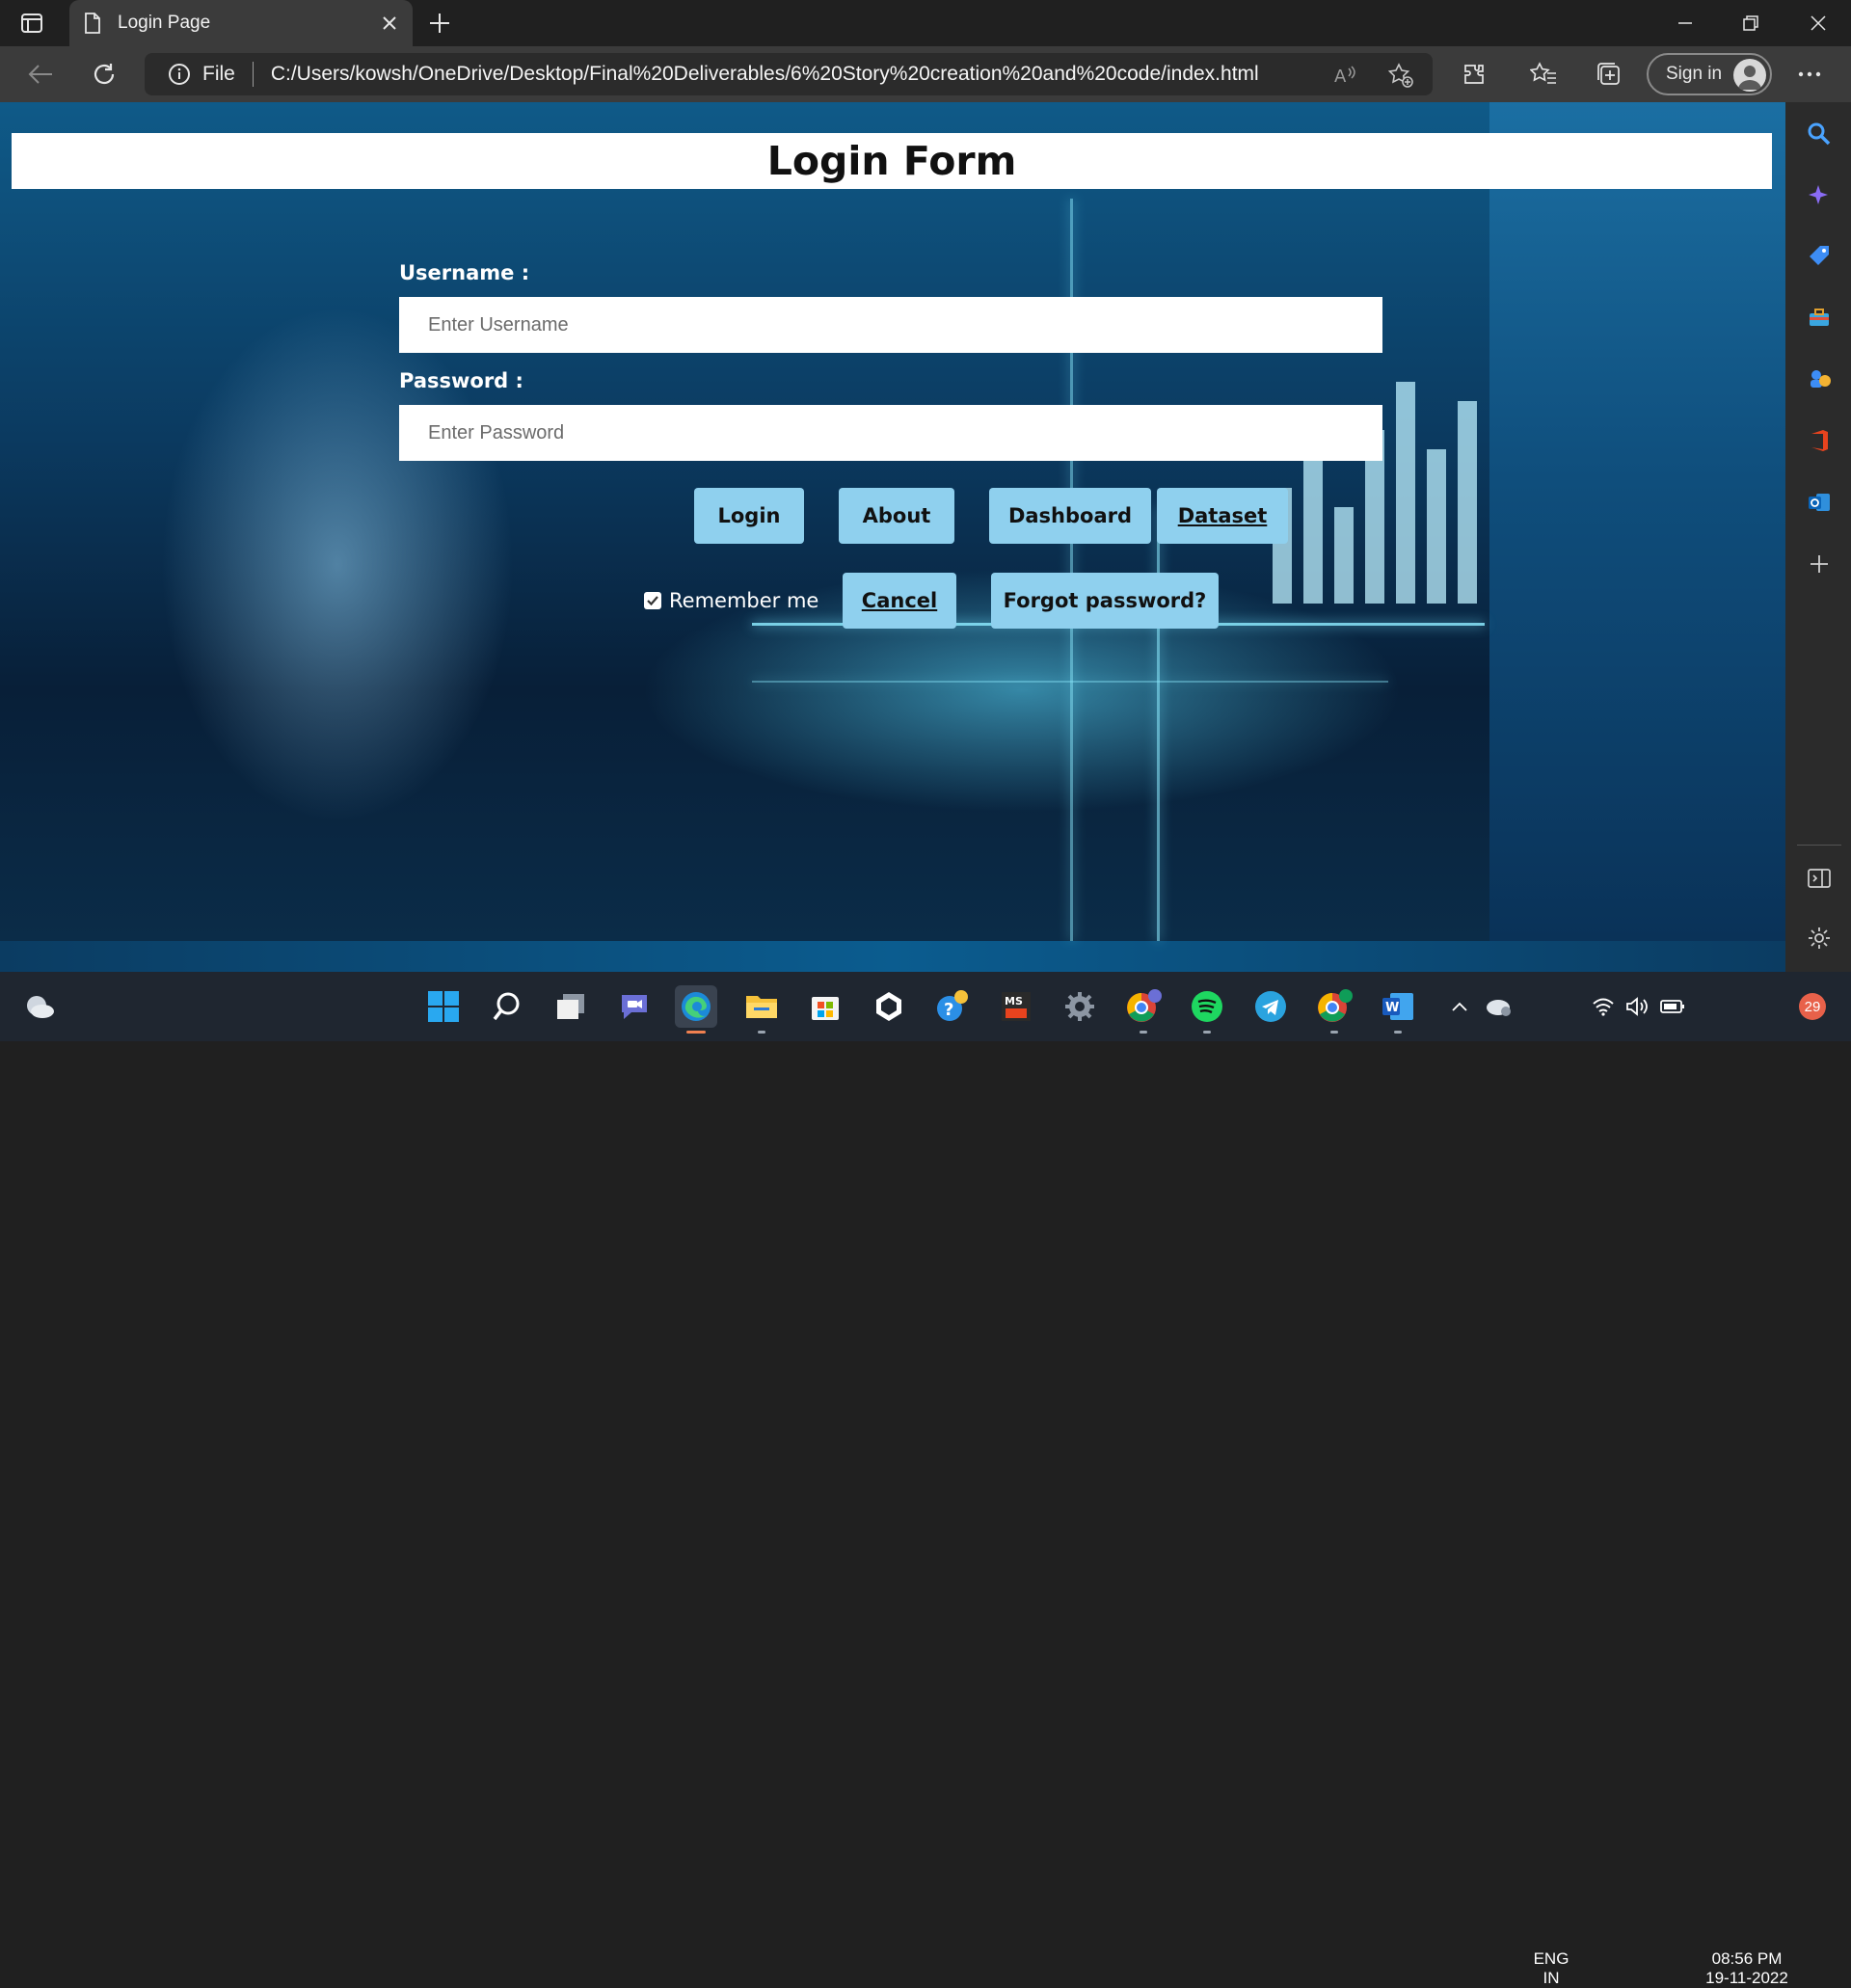 The height and width of the screenshot is (1988, 1851). What do you see at coordinates (1222, 516) in the screenshot?
I see `dataset-link: Dataset` at bounding box center [1222, 516].